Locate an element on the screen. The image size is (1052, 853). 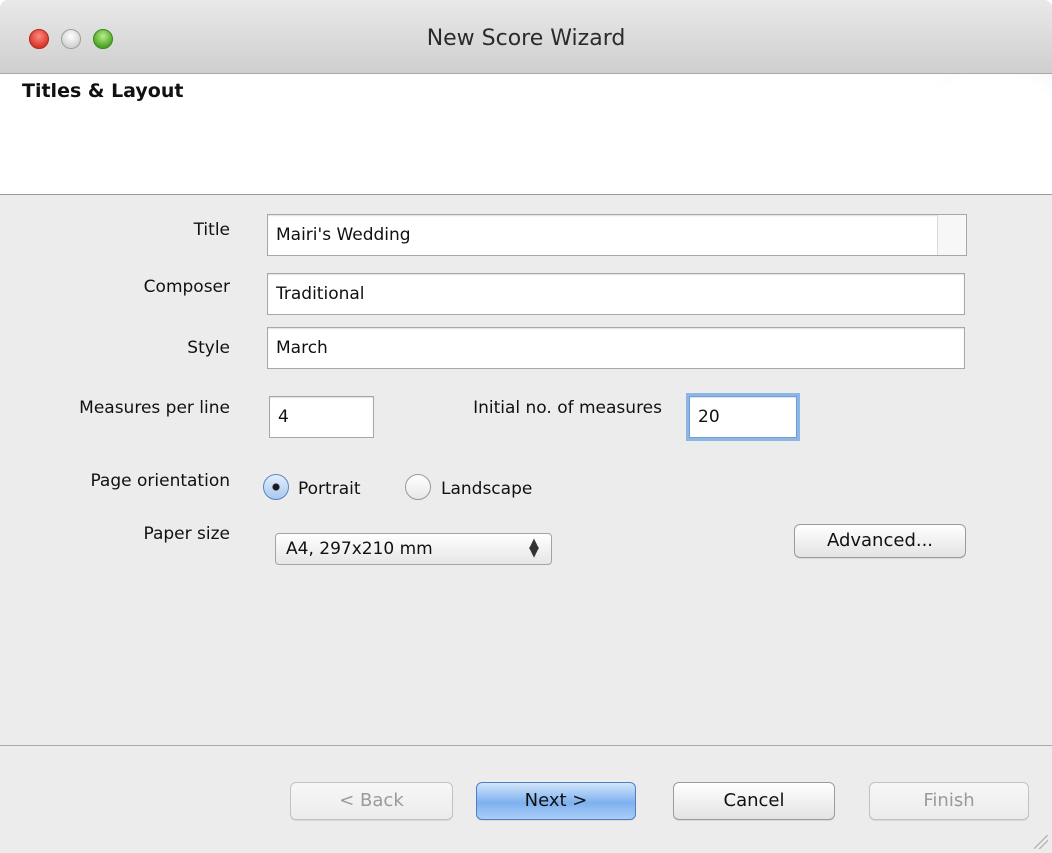
composer-input-value: Traditional is located at coordinates (320, 294).